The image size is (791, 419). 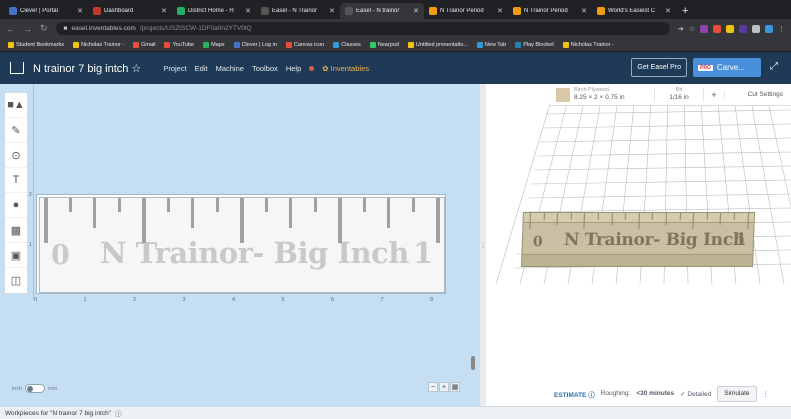 What do you see at coordinates (570, 395) in the screenshot?
I see `estimate-text: ESTIMATE` at bounding box center [570, 395].